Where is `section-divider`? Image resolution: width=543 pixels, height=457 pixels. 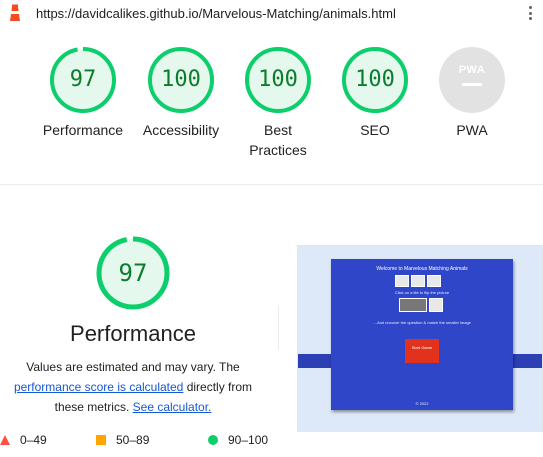 section-divider is located at coordinates (271, 184).